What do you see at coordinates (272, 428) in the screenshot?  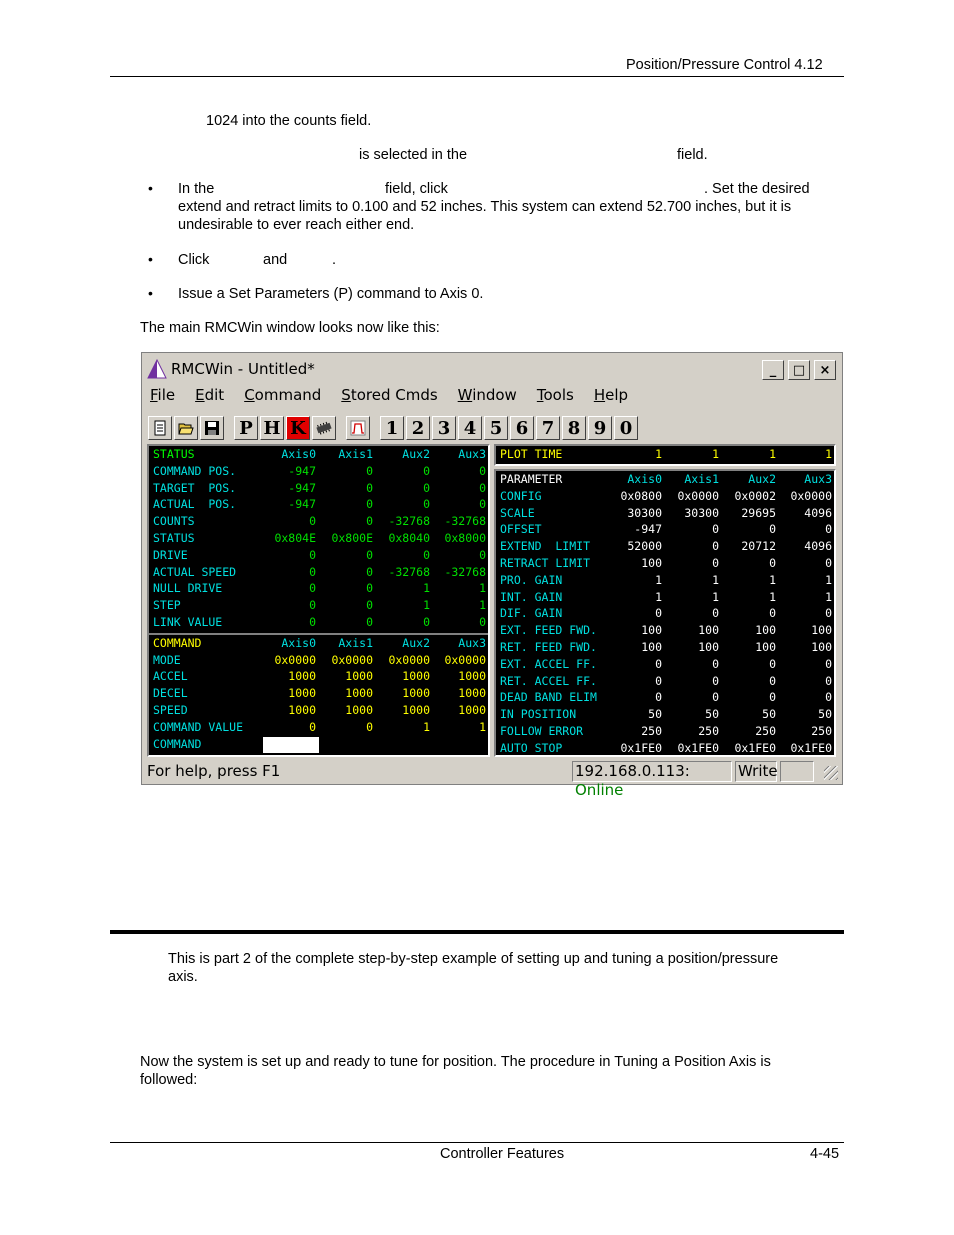 I see `toolbar-h-button: H` at bounding box center [272, 428].